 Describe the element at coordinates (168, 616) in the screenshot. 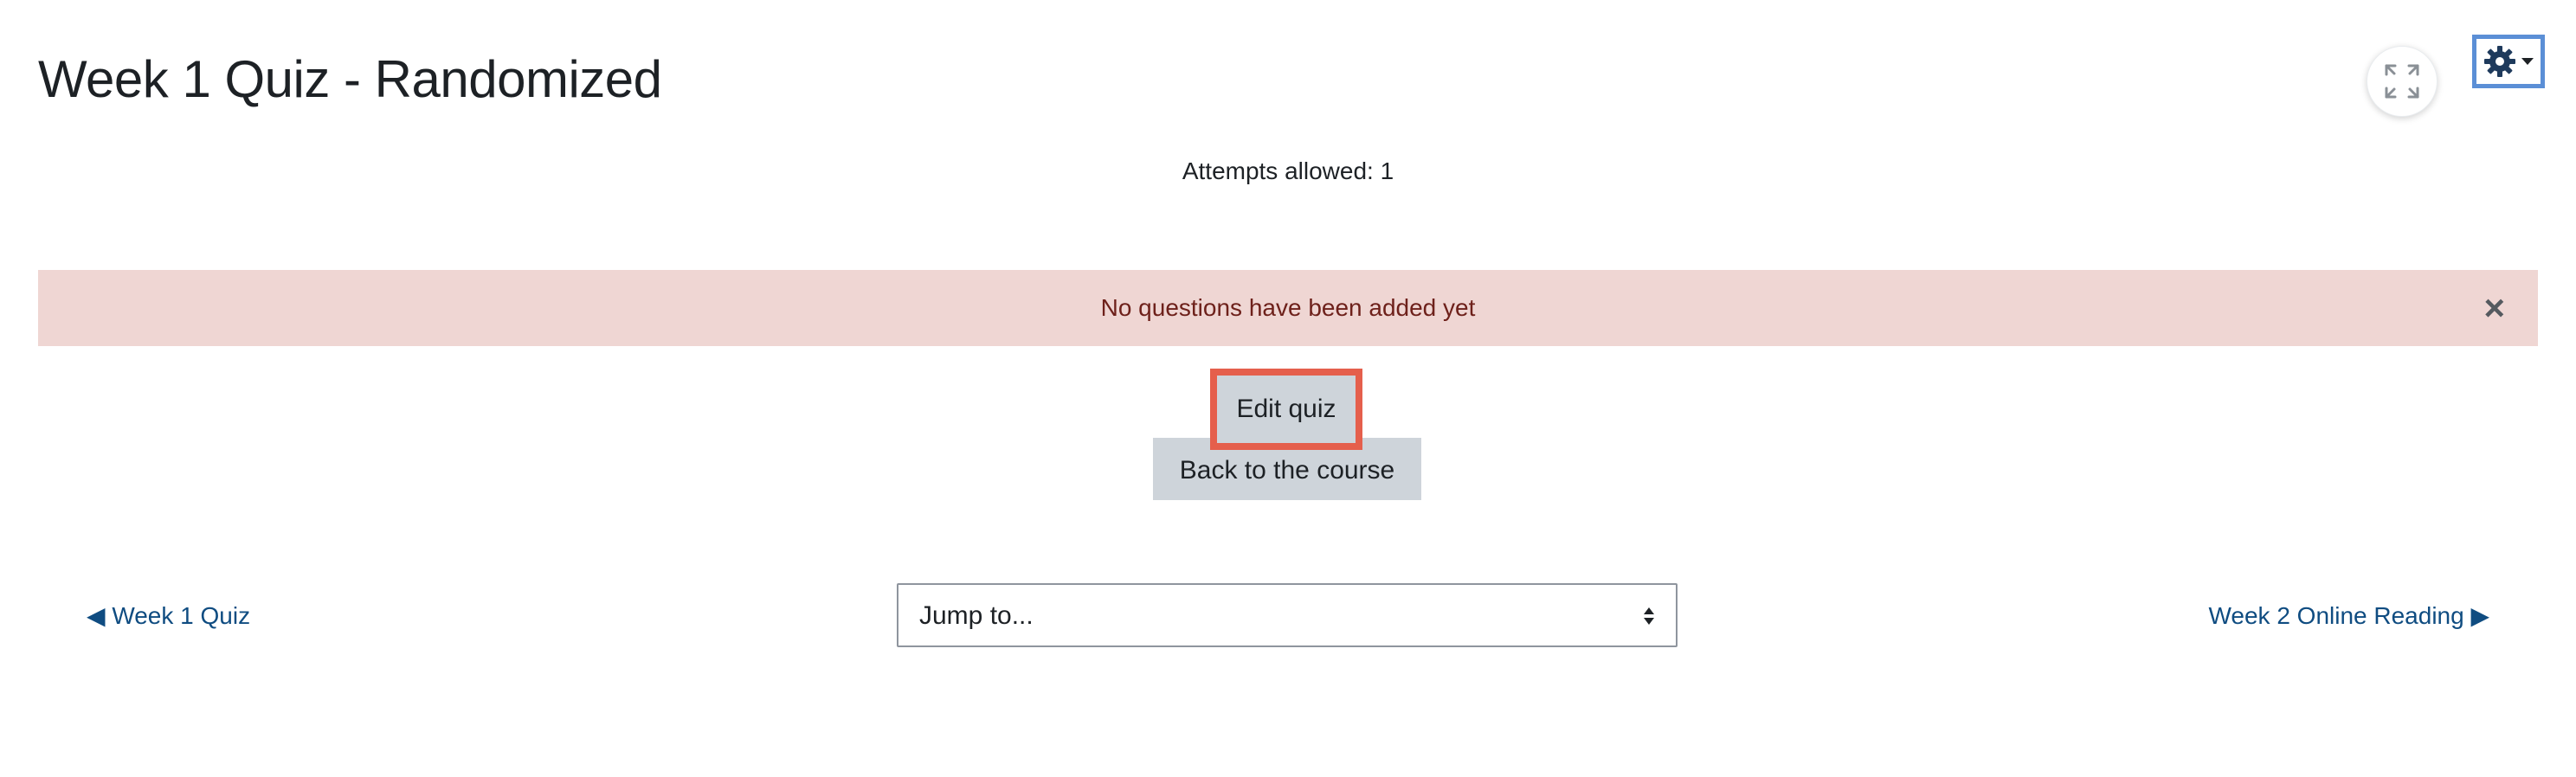

I see `previous-activity-link: ◀ Week 1 Quiz` at that location.